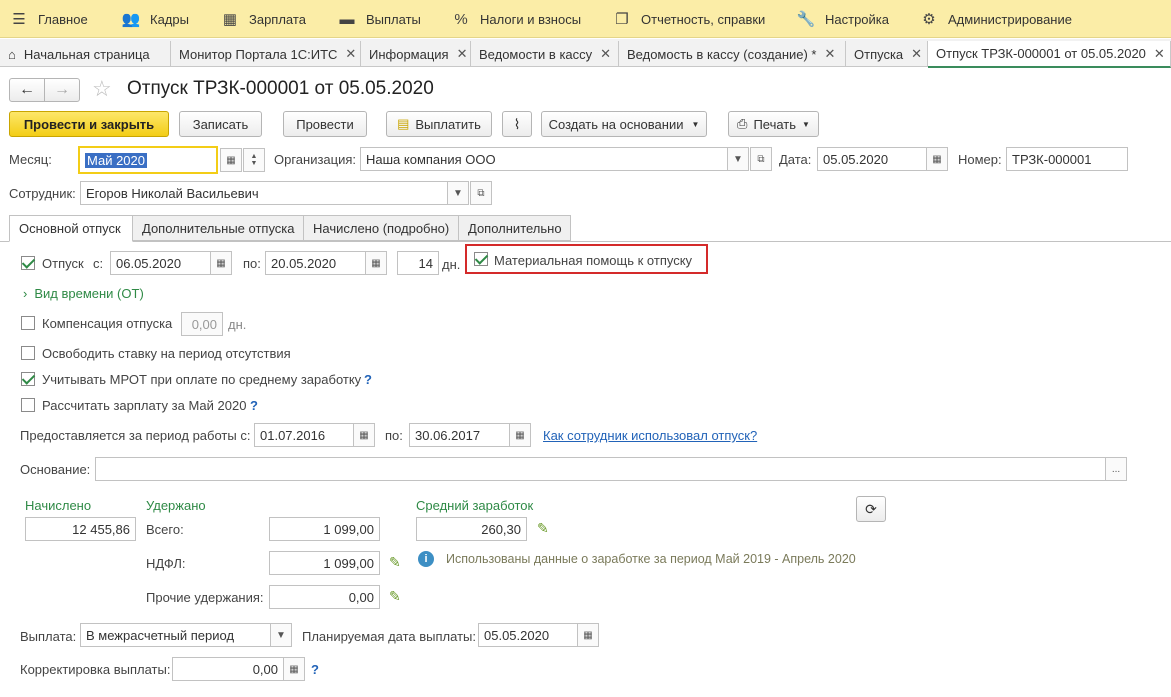 This screenshot has height=697, width=1171. Describe the element at coordinates (481, 193) in the screenshot. I see `employee-open-button: ⧉` at that location.